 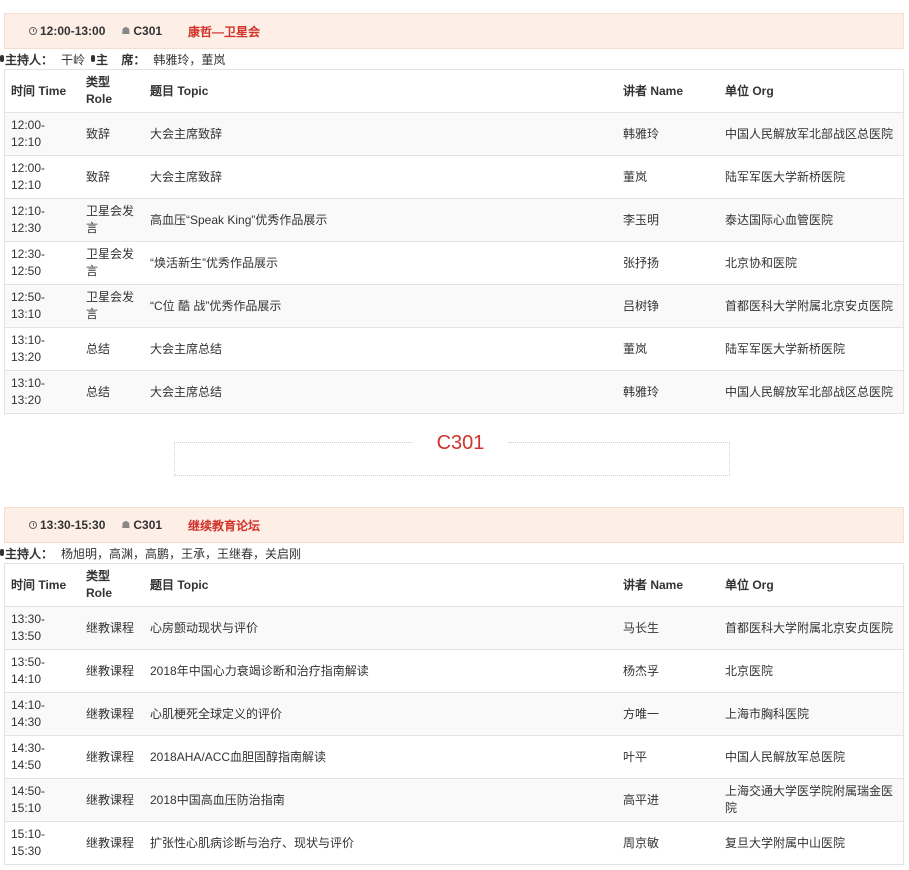 What do you see at coordinates (73, 525) in the screenshot?
I see `session-time: 13:30-15:30` at bounding box center [73, 525].